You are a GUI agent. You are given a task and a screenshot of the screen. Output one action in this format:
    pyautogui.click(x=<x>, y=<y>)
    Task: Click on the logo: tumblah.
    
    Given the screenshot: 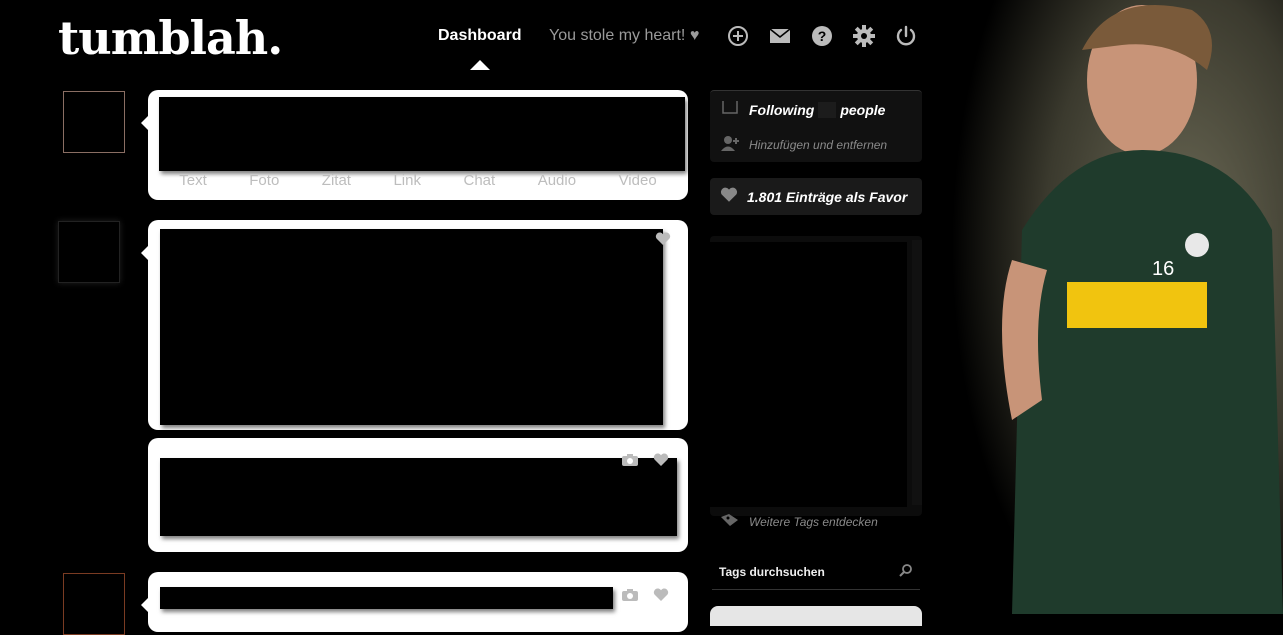 What is the action you would take?
    pyautogui.click(x=170, y=38)
    